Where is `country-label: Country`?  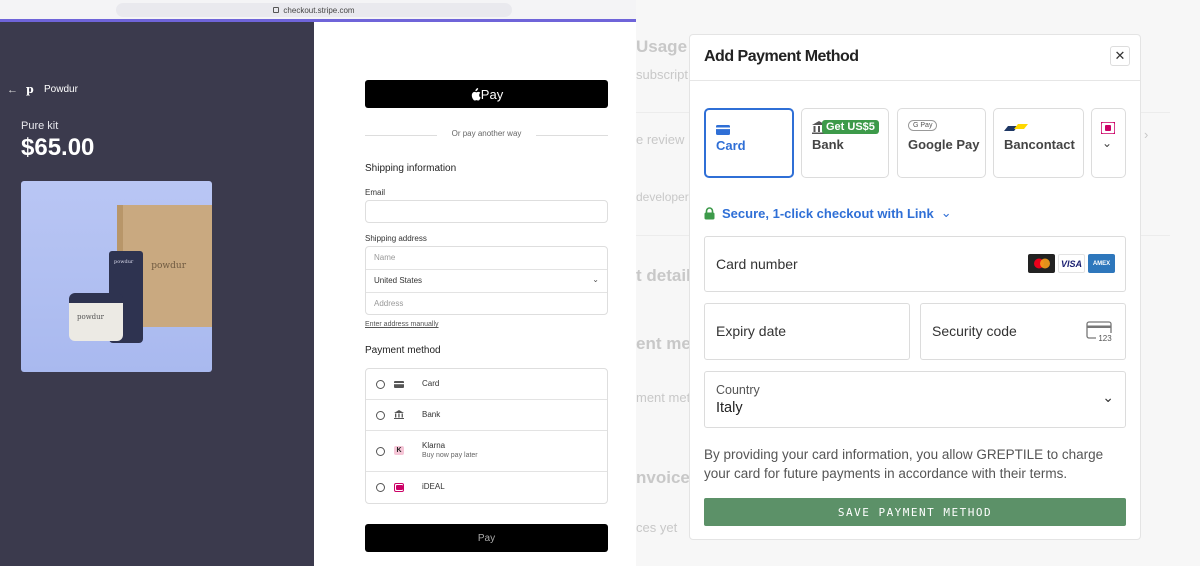
country-label: Country is located at coordinates (738, 390).